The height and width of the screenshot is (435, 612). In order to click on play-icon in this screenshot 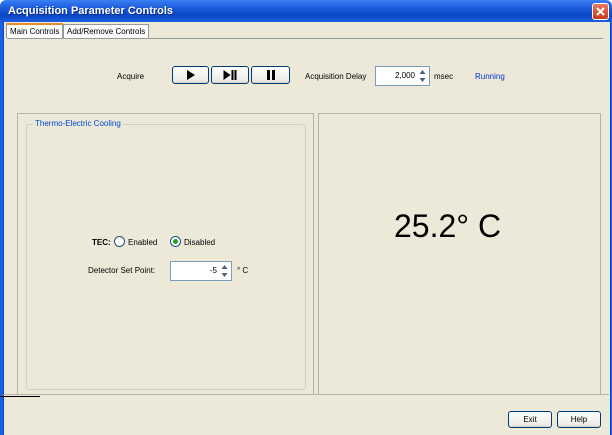, I will do `click(190, 75)`.